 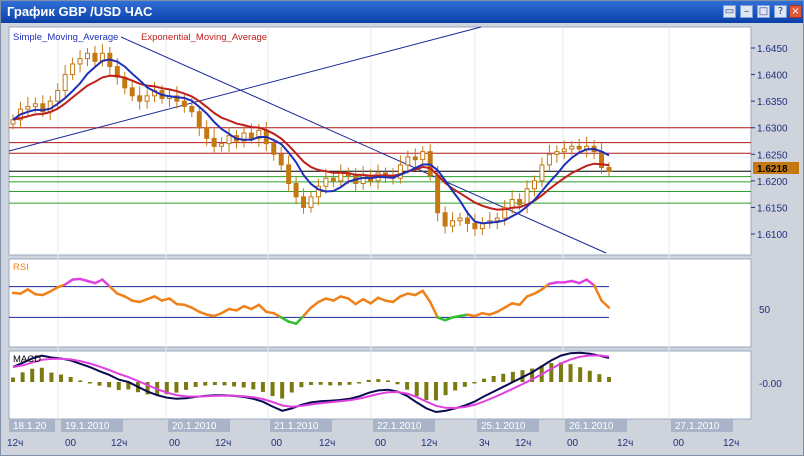 I want to click on price-tick-label: 1.6450, so click(x=772, y=49).